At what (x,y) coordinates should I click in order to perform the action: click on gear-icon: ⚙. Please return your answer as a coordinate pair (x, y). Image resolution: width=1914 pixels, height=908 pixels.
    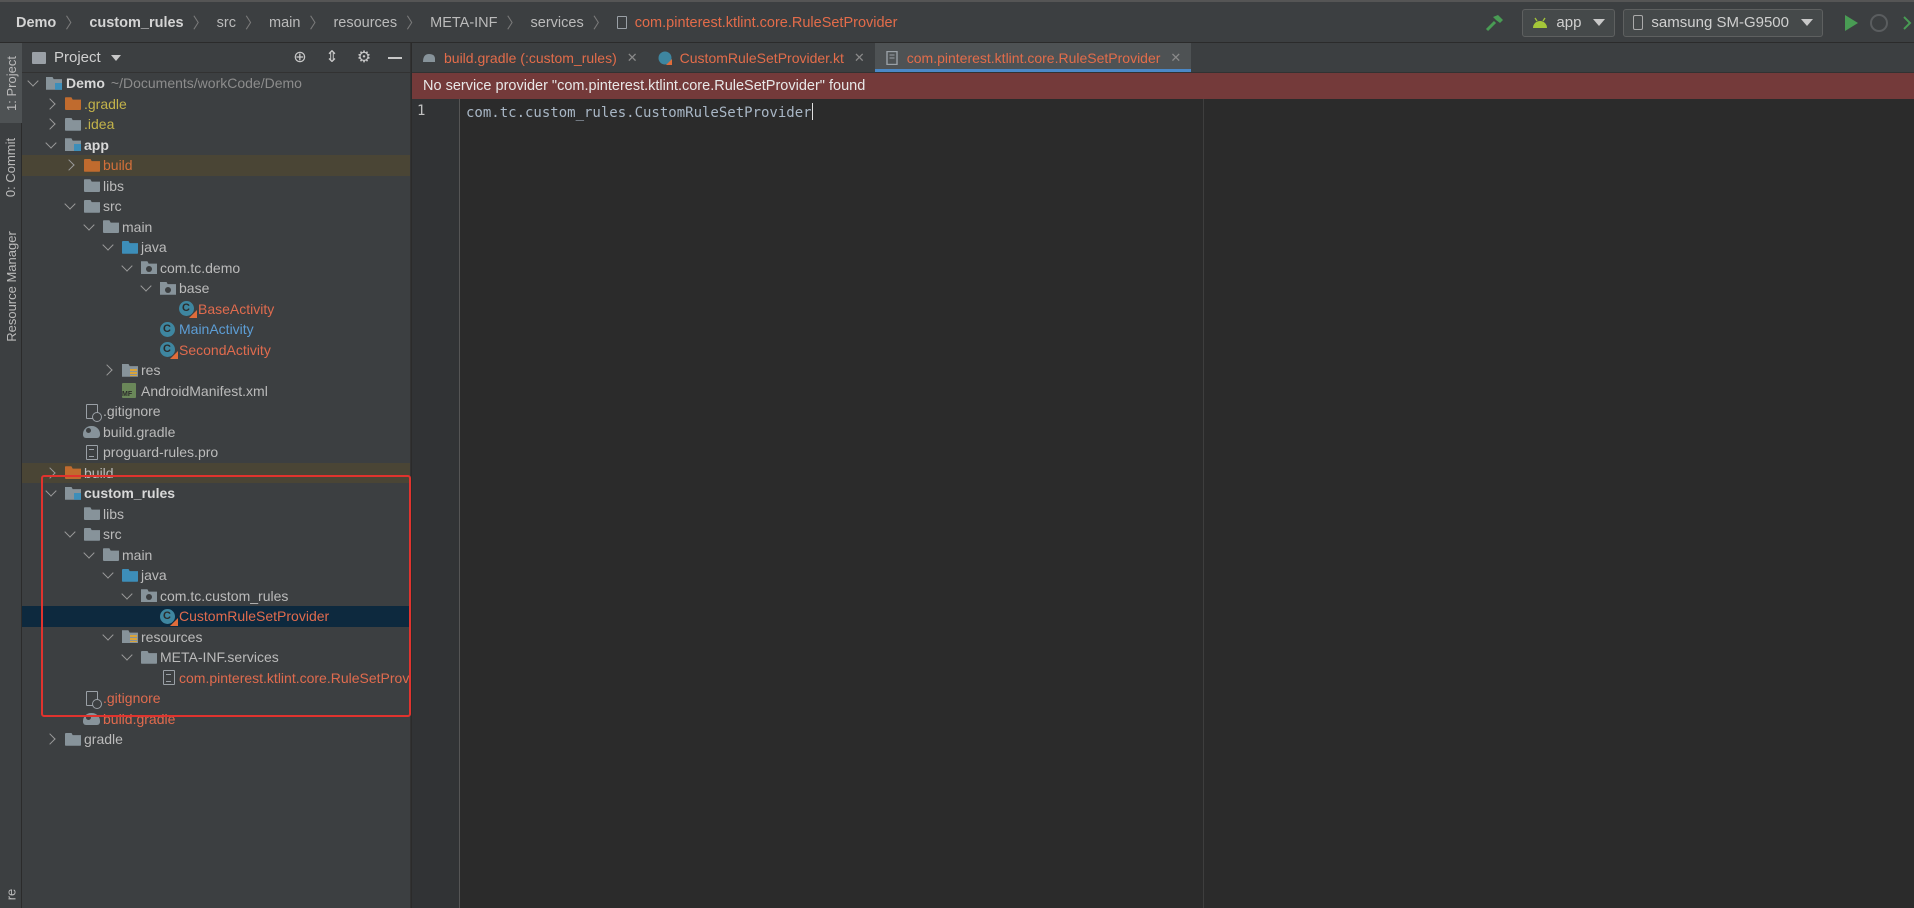
    Looking at the image, I should click on (364, 58).